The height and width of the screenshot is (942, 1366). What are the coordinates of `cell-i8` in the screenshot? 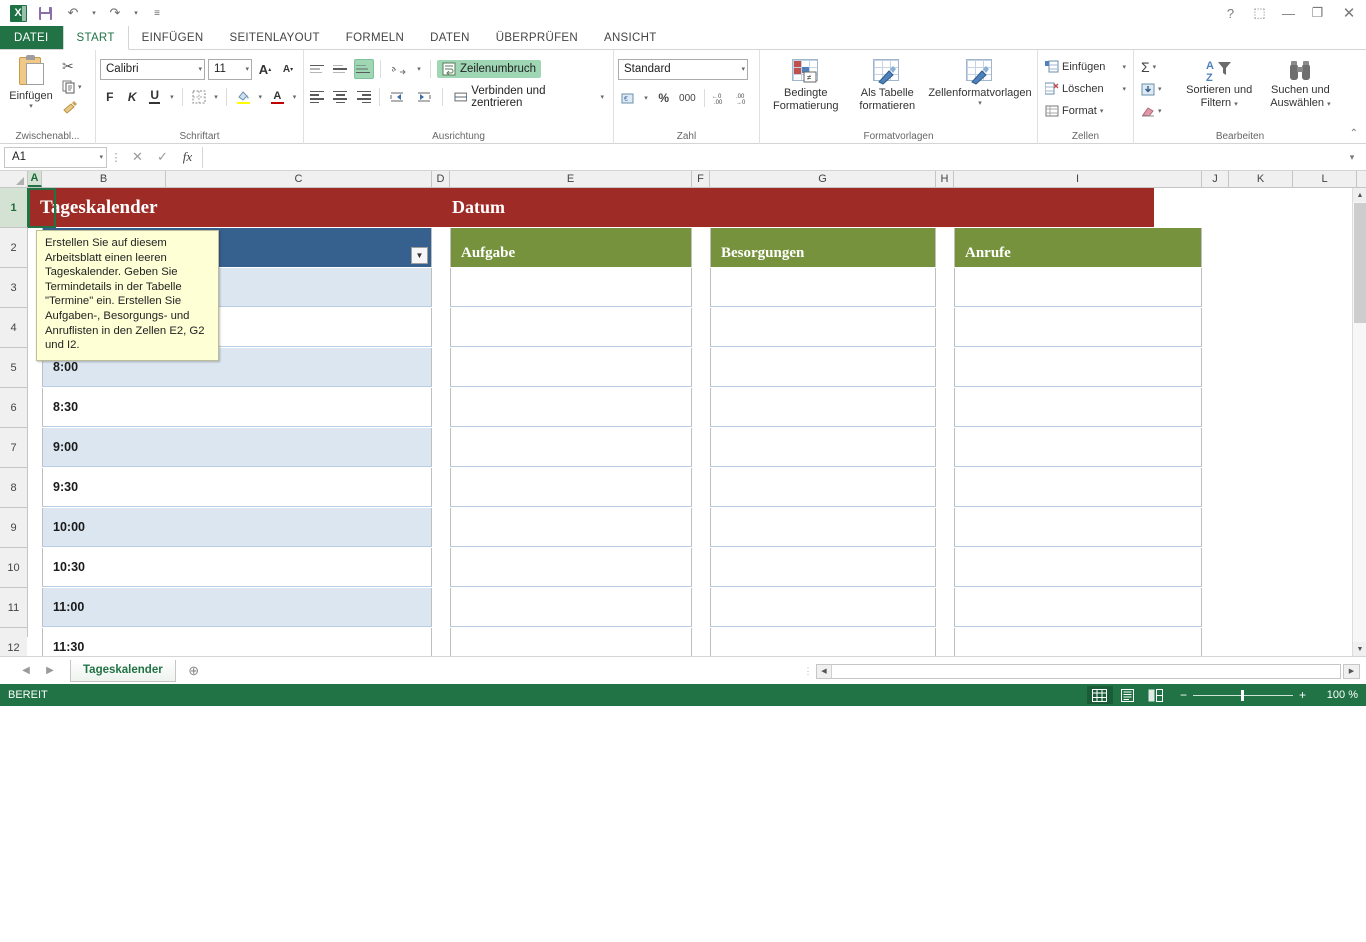 It's located at (1078, 487).